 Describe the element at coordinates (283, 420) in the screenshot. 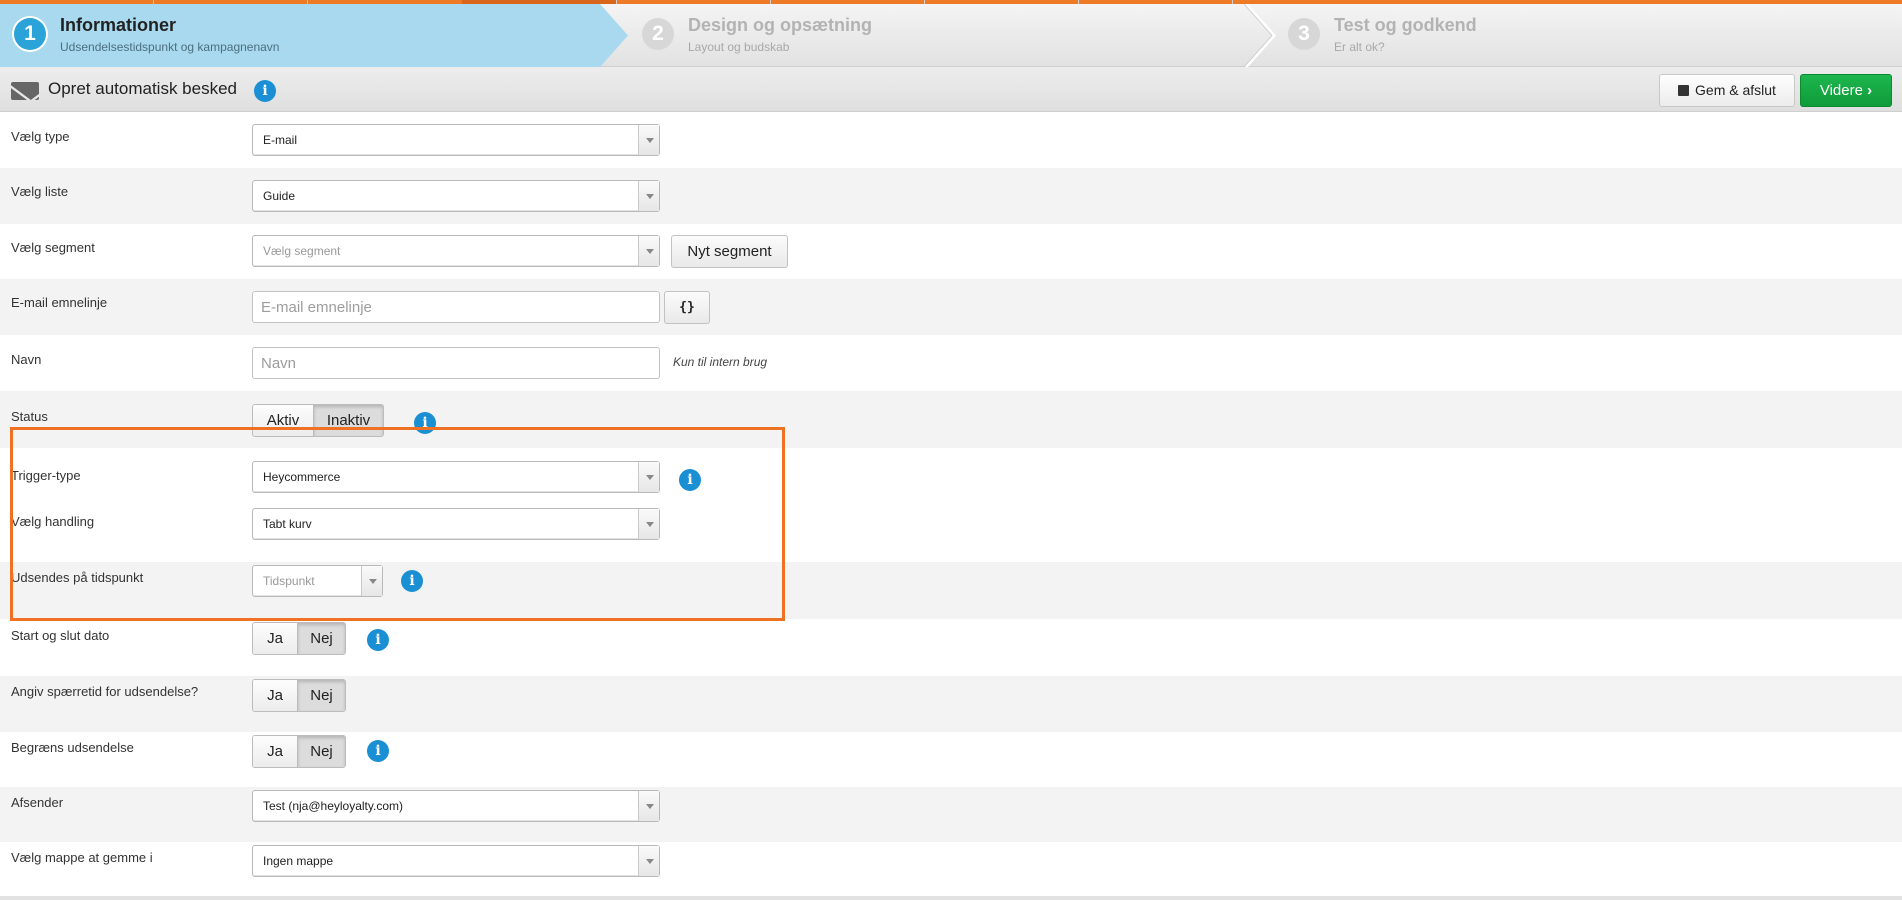

I see `status-aktiv-option: Aktiv` at that location.